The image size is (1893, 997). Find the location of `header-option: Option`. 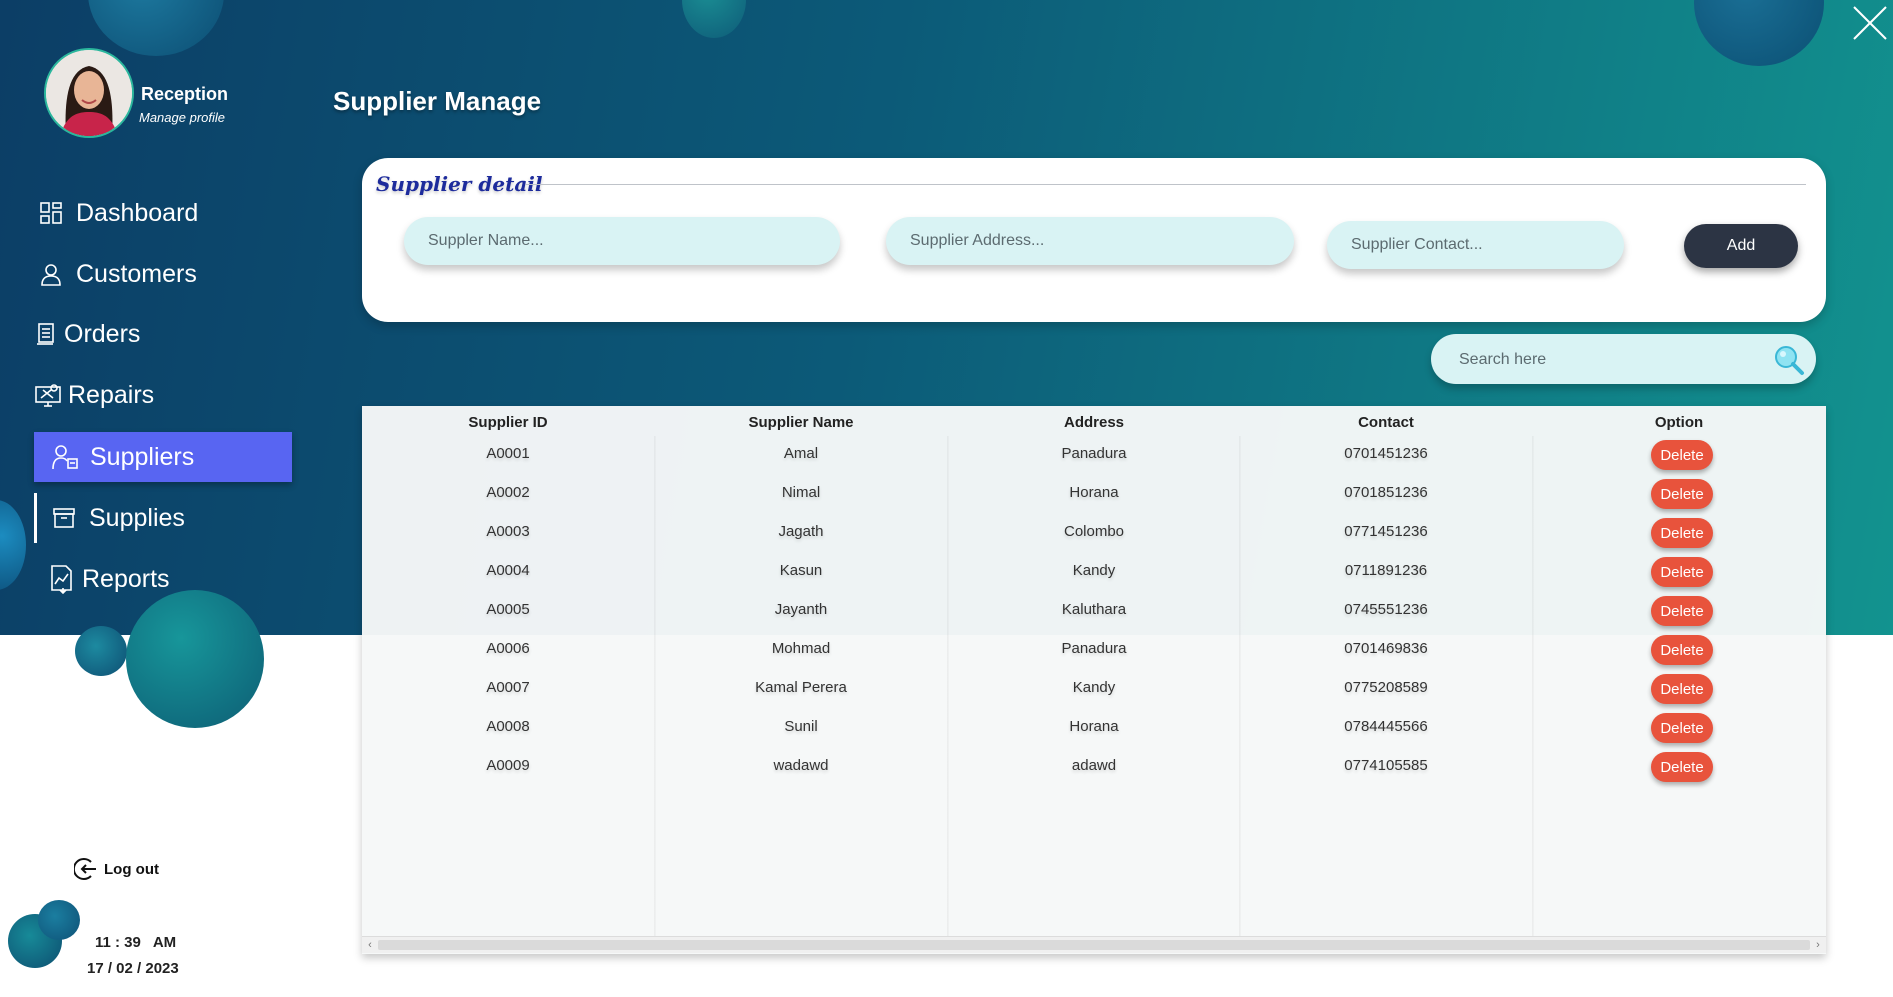

header-option: Option is located at coordinates (1679, 422).